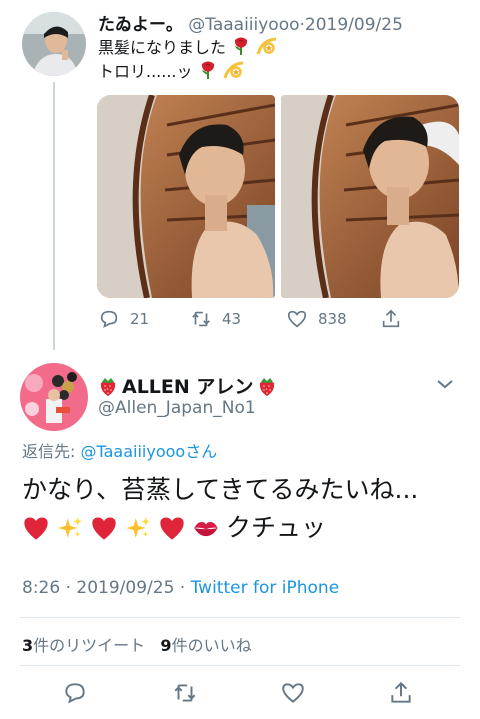  I want to click on kiss-mark-emoji-icon, so click(206, 529).